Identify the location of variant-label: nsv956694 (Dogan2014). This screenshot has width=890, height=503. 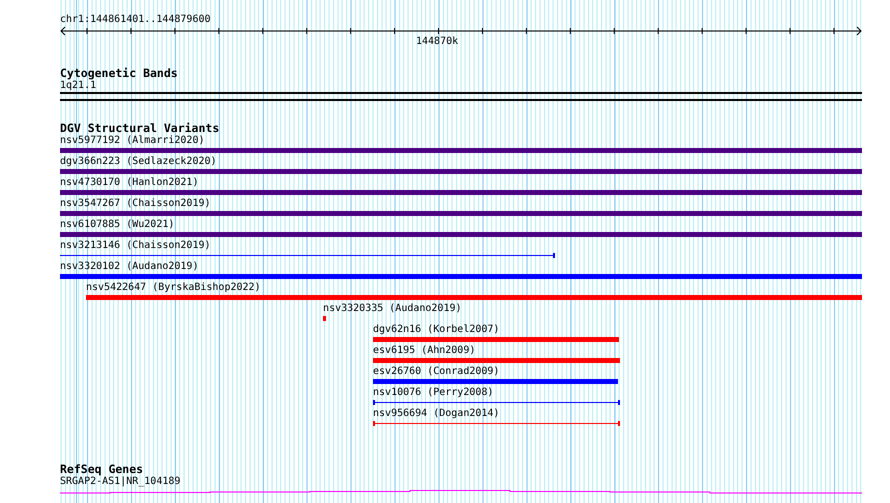
(436, 413).